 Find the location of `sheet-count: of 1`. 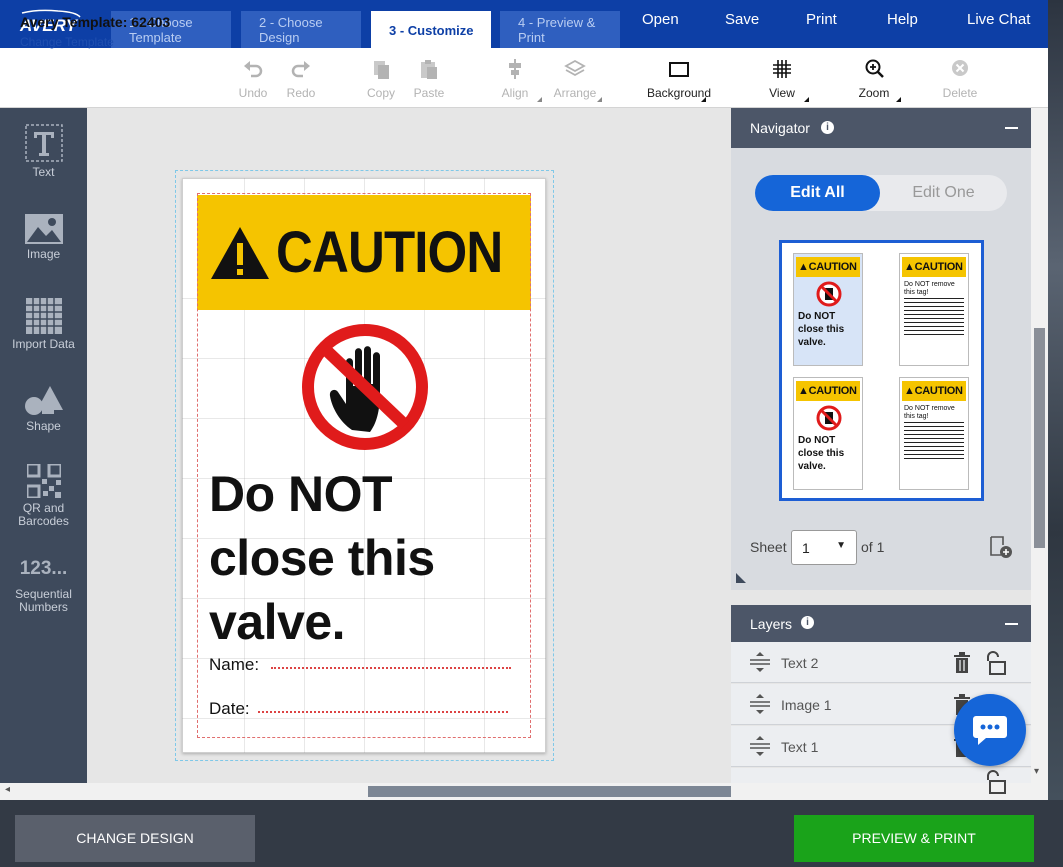

sheet-count: of 1 is located at coordinates (873, 547).